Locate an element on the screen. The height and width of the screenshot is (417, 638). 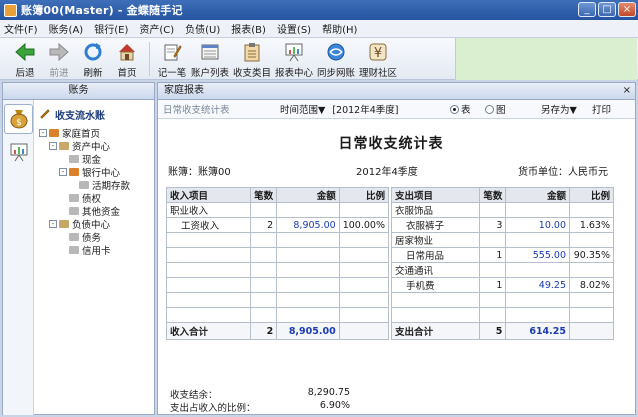
radio-selected-icon is located at coordinates (454, 109).